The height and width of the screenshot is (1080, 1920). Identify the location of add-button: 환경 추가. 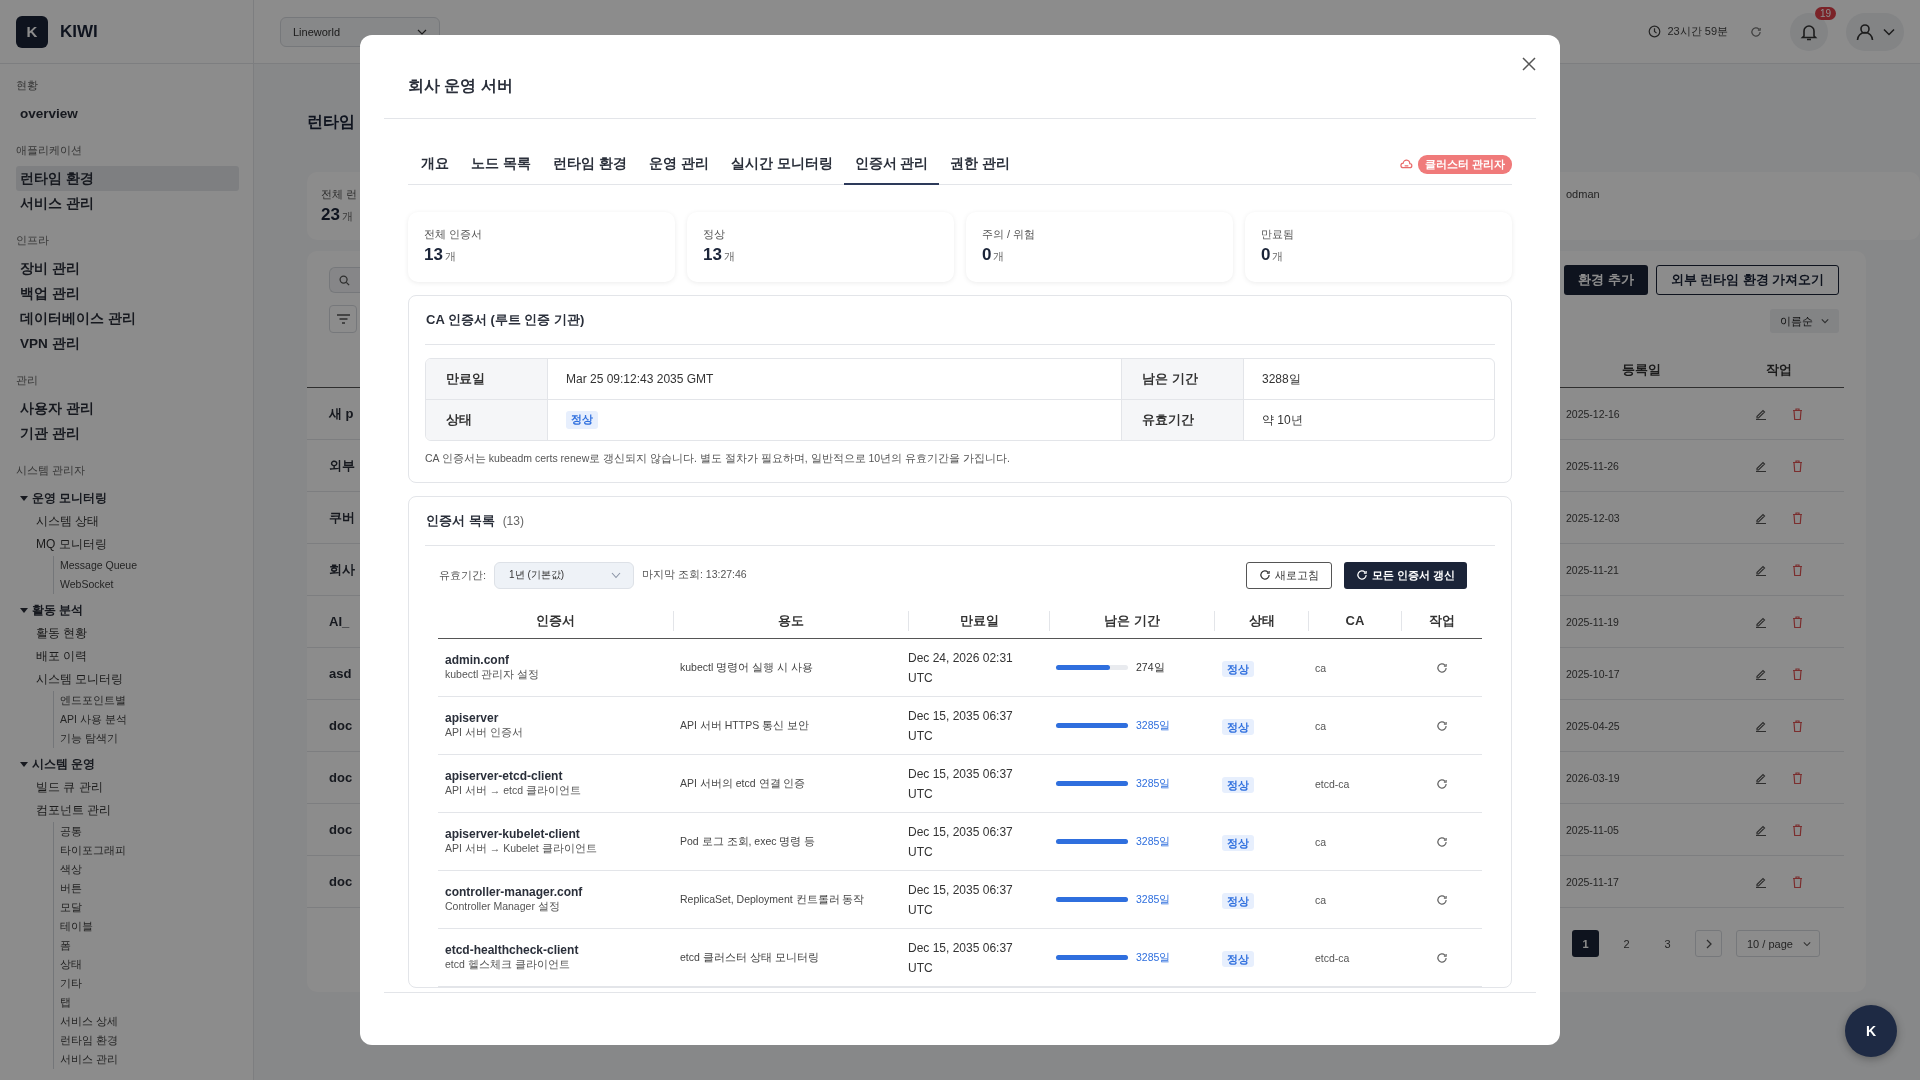
(1606, 280).